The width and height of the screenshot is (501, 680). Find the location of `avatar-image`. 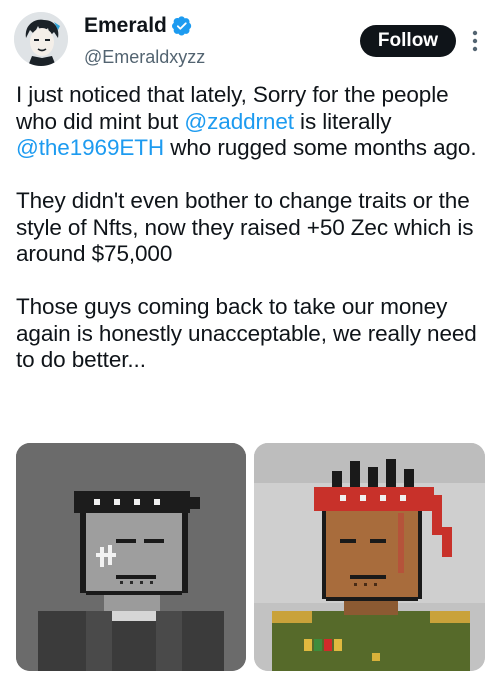

avatar-image is located at coordinates (41, 39).